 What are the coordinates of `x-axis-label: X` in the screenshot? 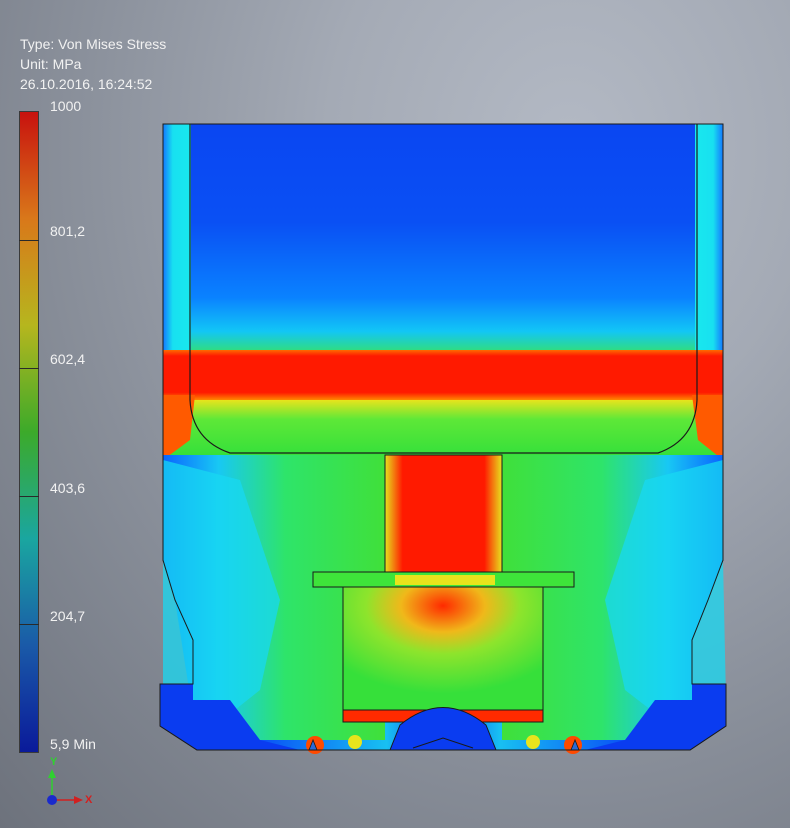 It's located at (89, 800).